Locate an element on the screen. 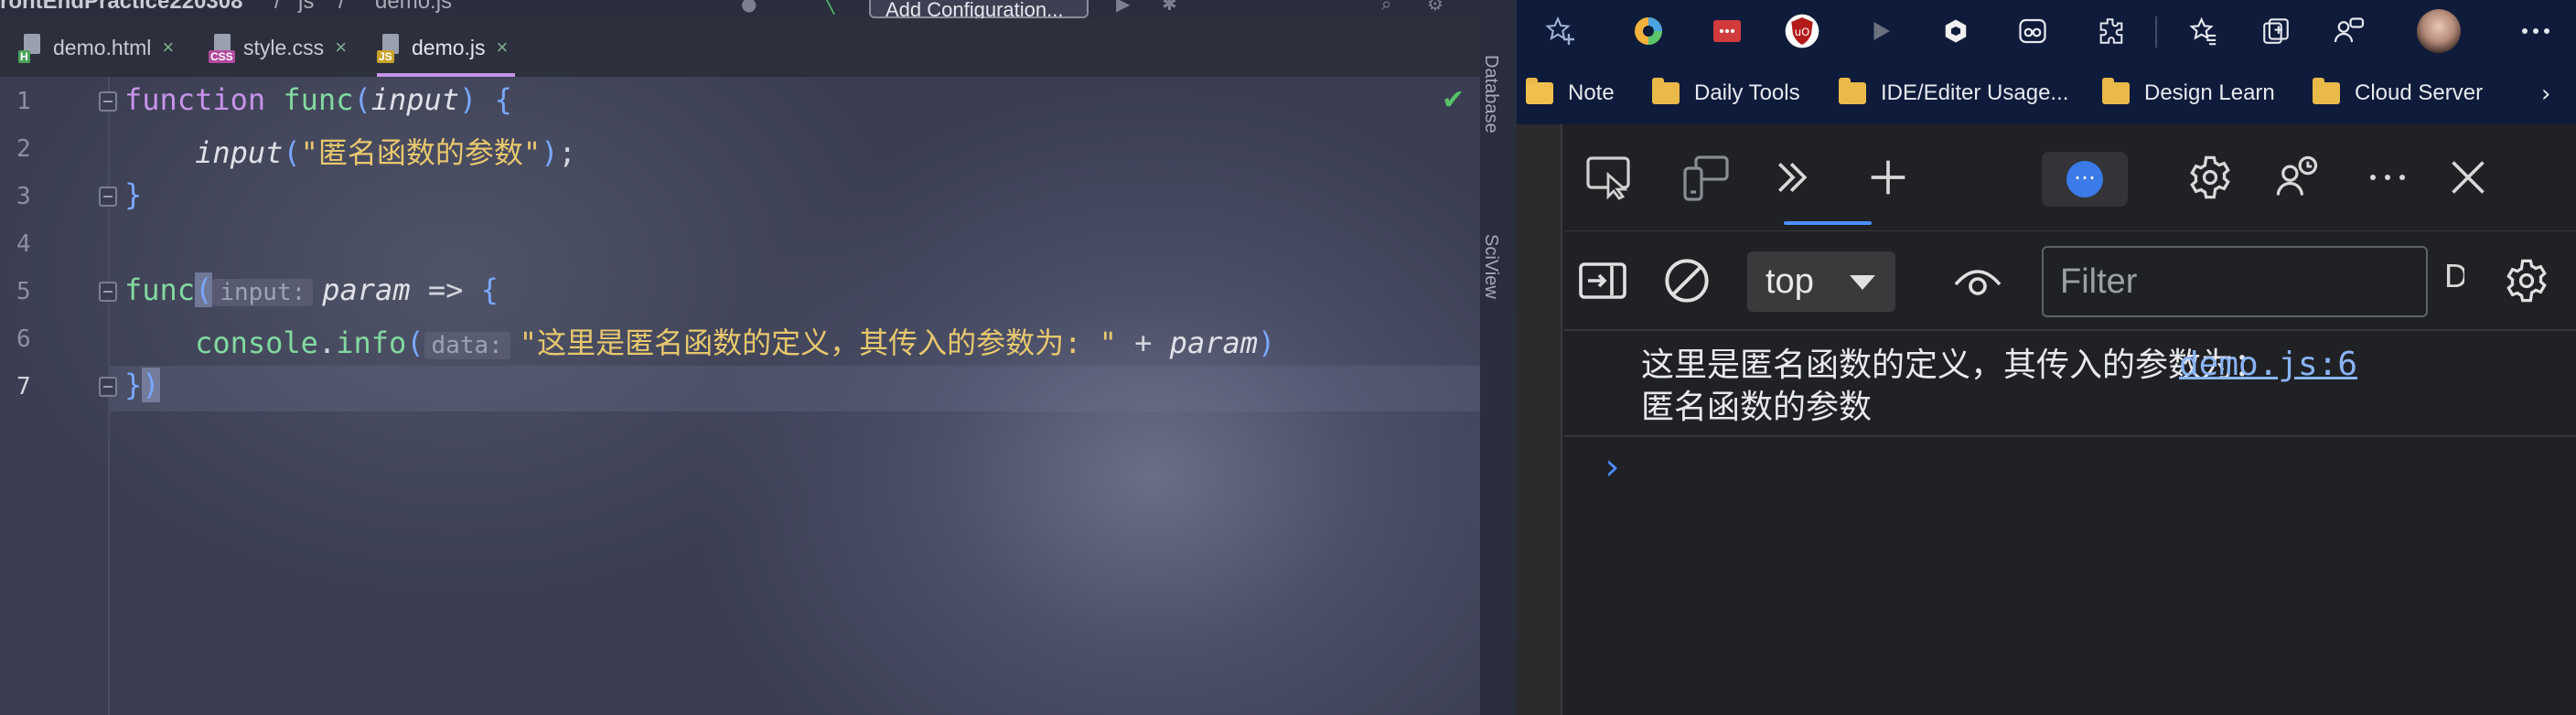 The image size is (2576, 715). sciview-tool-button: SciView is located at coordinates (1490, 267).